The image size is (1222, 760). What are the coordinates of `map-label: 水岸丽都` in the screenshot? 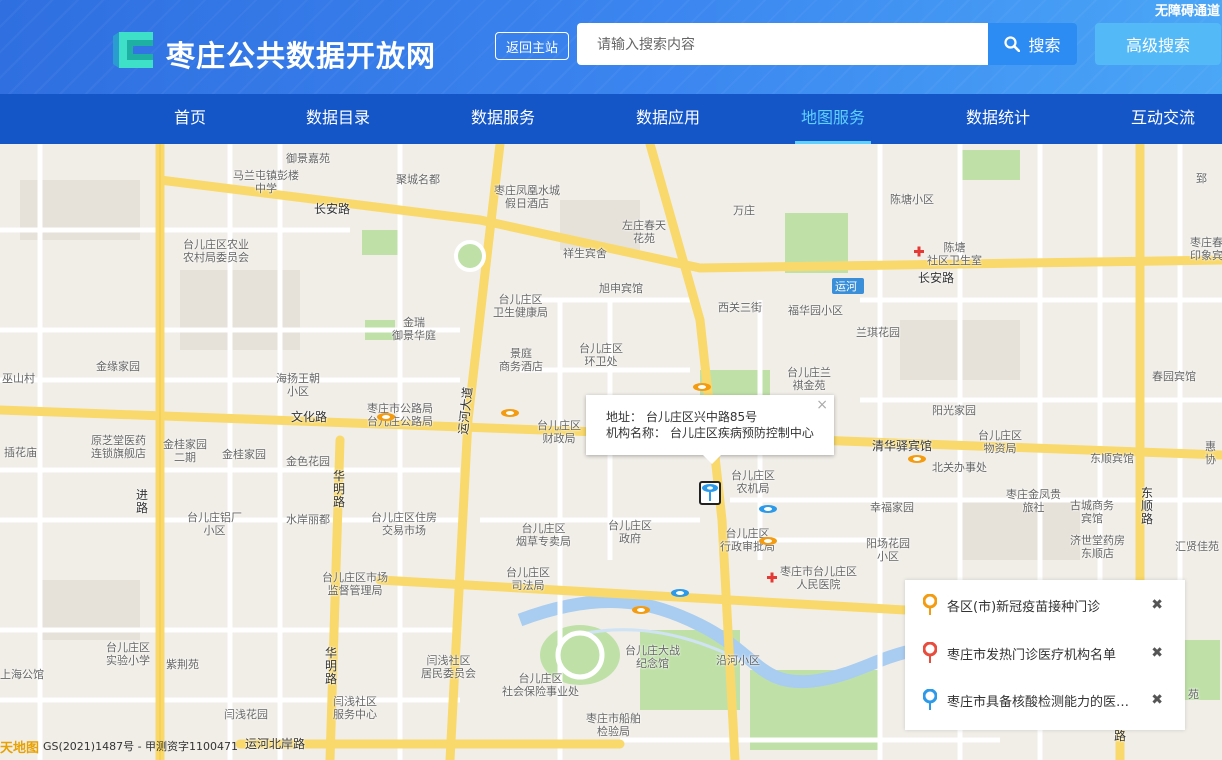 It's located at (308, 519).